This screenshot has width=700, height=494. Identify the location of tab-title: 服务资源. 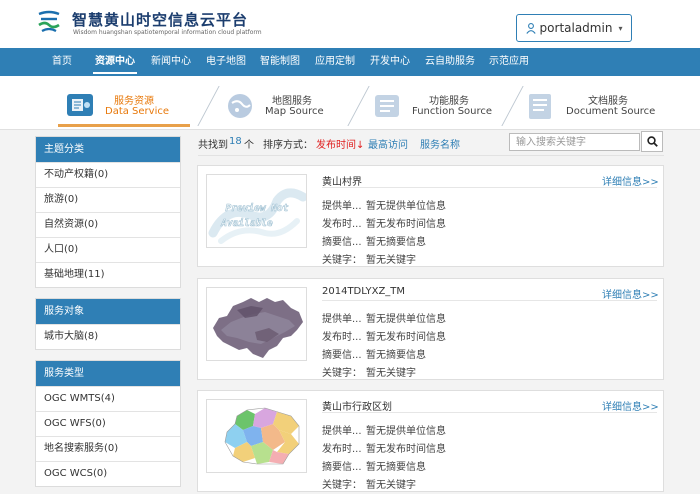
(134, 101).